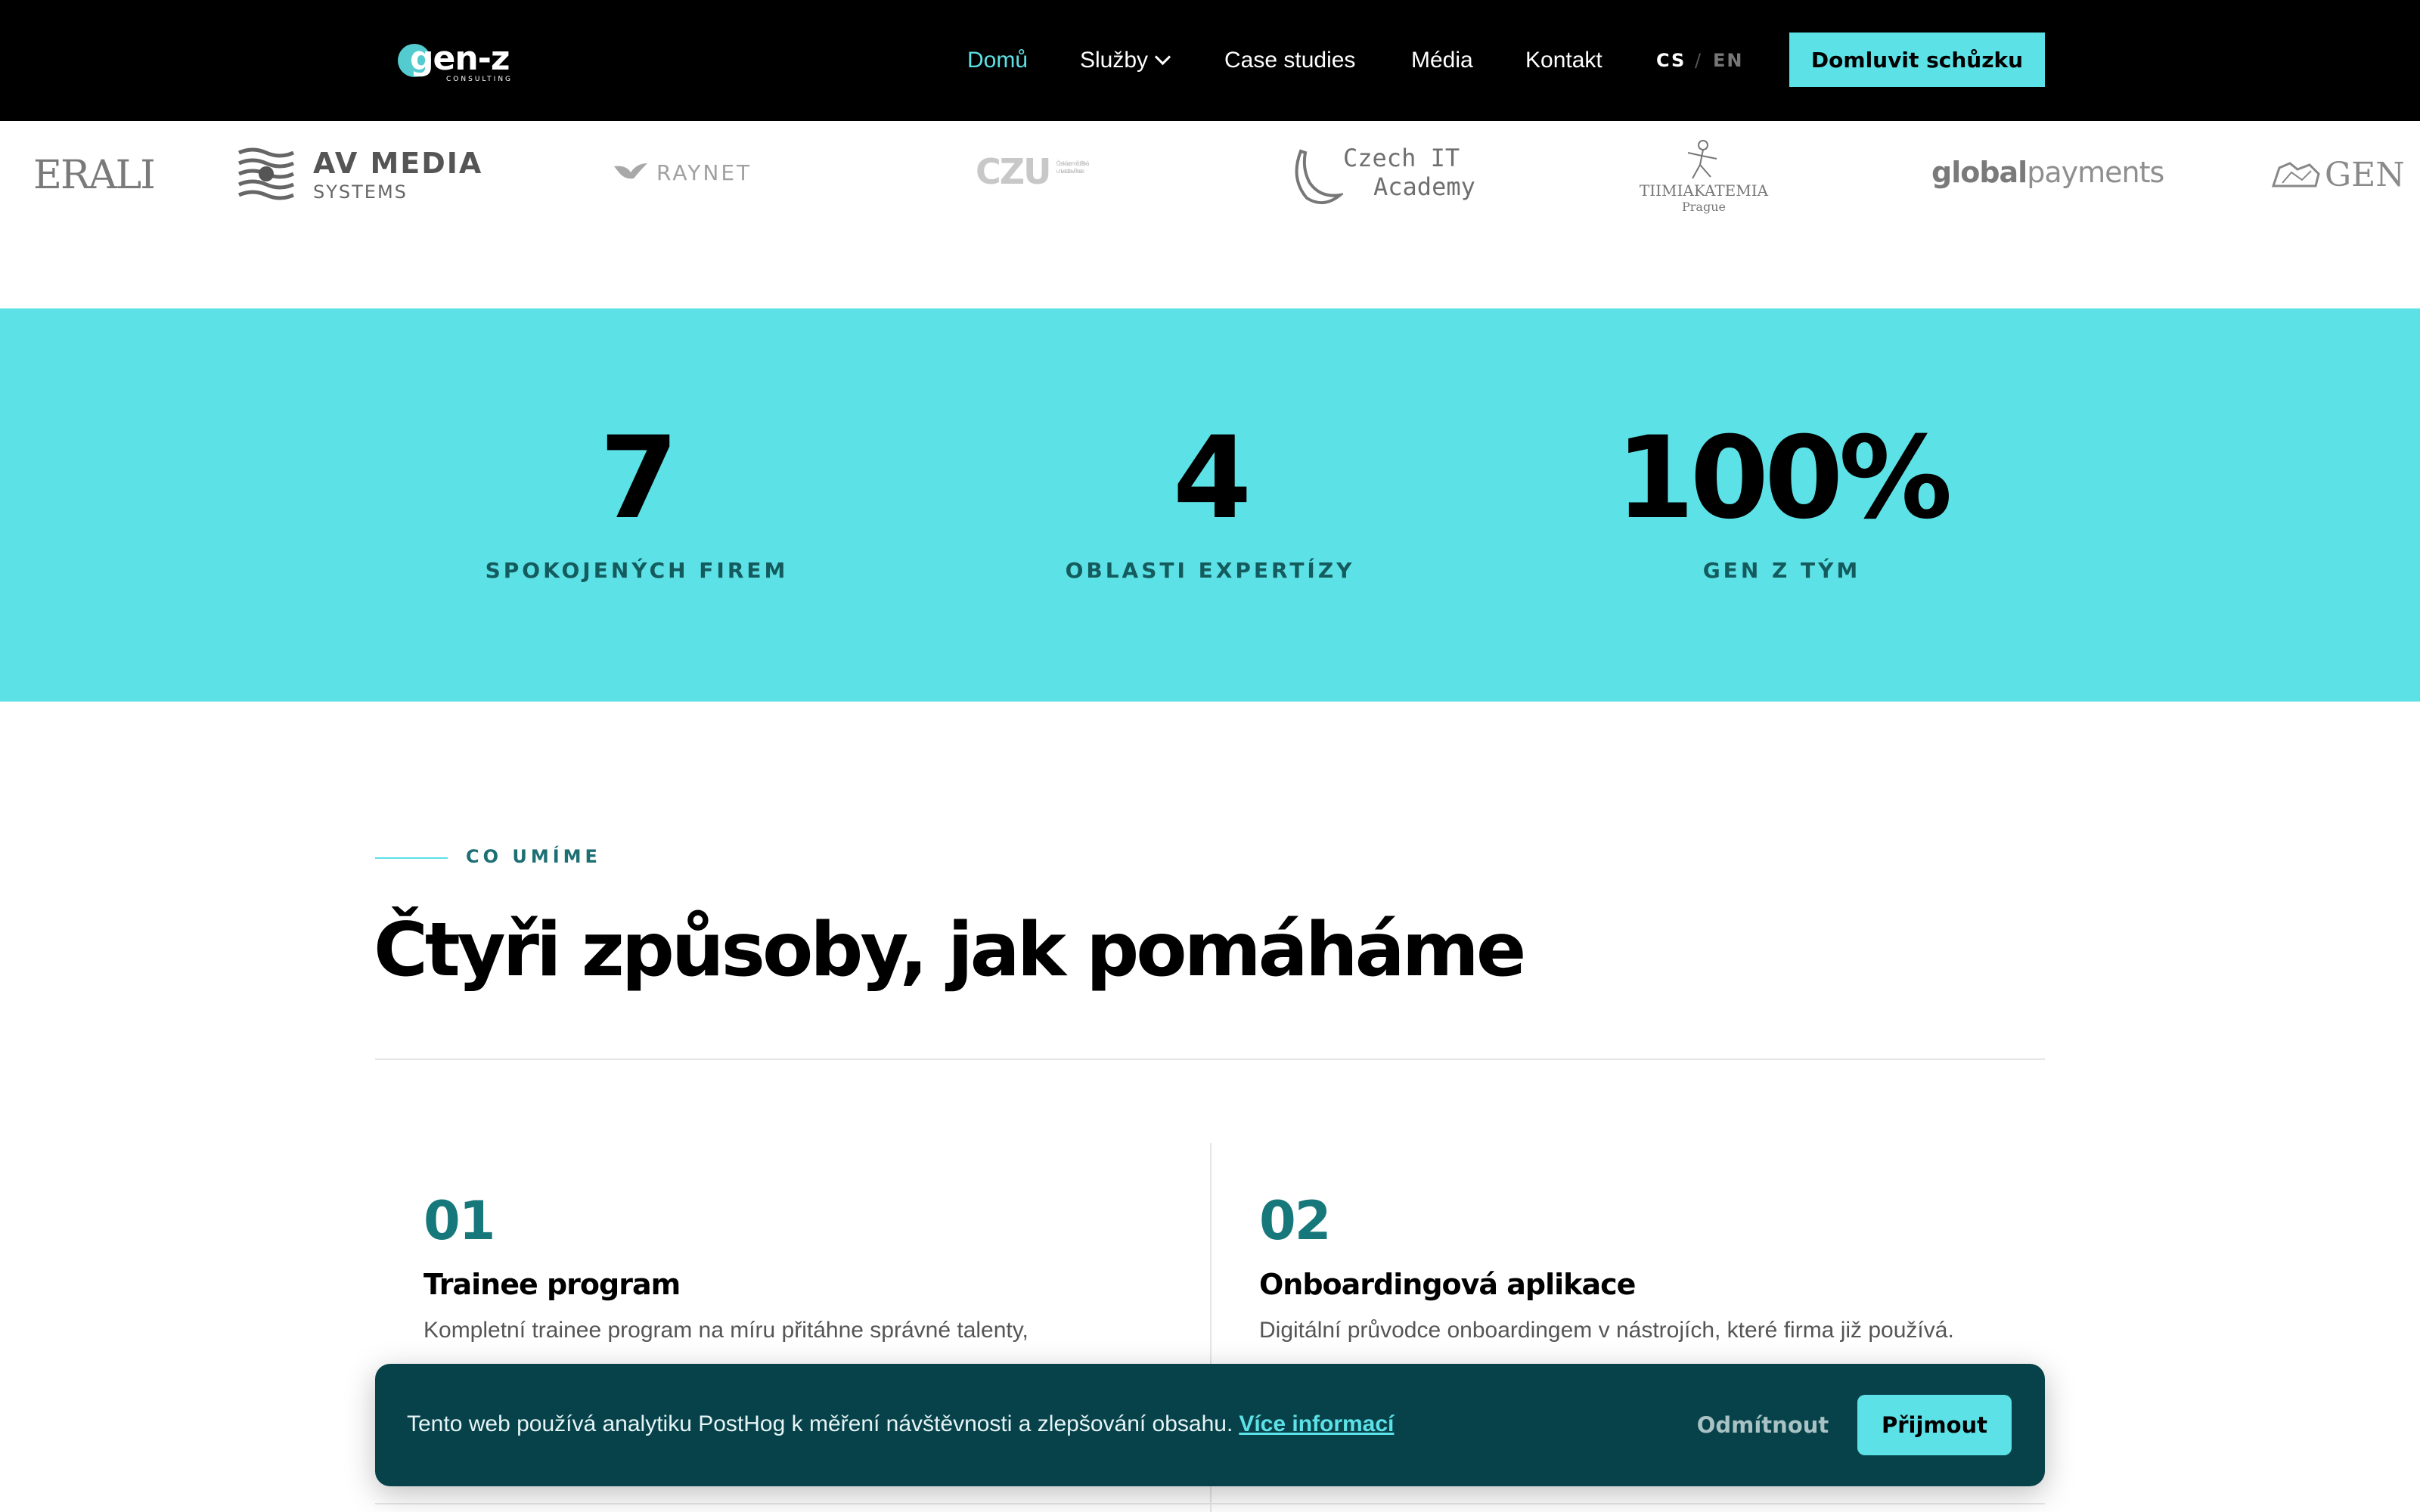 The height and width of the screenshot is (1512, 2420). What do you see at coordinates (479, 79) in the screenshot?
I see `logo-subtext: CONSULTING` at bounding box center [479, 79].